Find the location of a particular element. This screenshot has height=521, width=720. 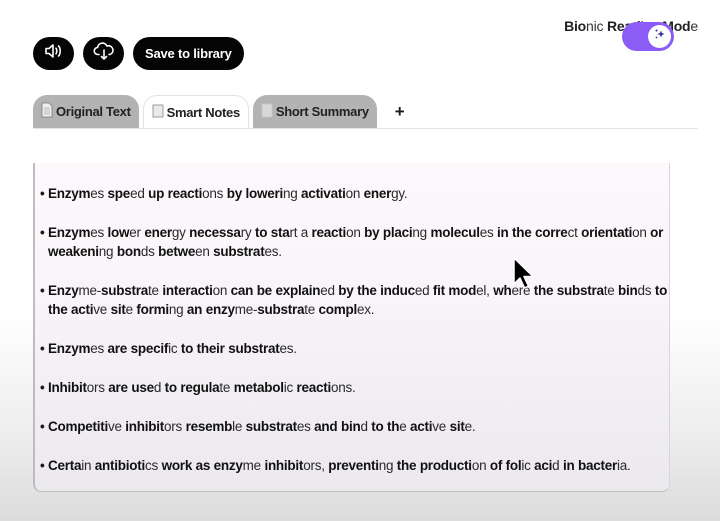

toggle-knob is located at coordinates (659, 36).